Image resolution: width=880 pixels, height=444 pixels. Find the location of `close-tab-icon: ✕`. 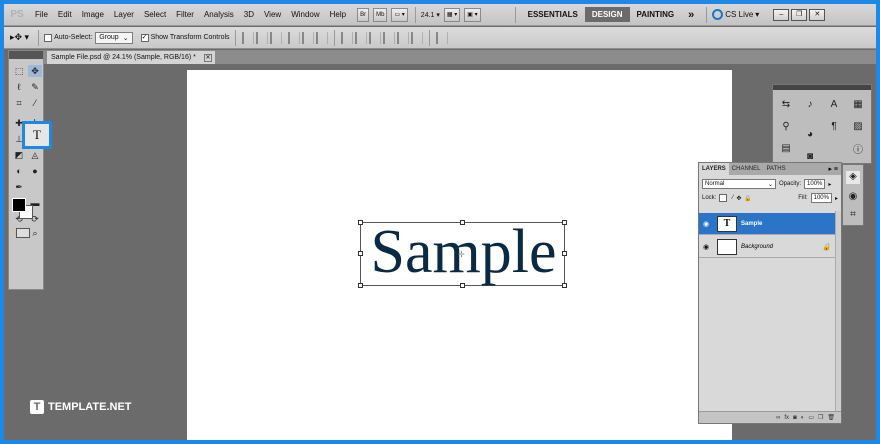

close-tab-icon: ✕ is located at coordinates (208, 57).